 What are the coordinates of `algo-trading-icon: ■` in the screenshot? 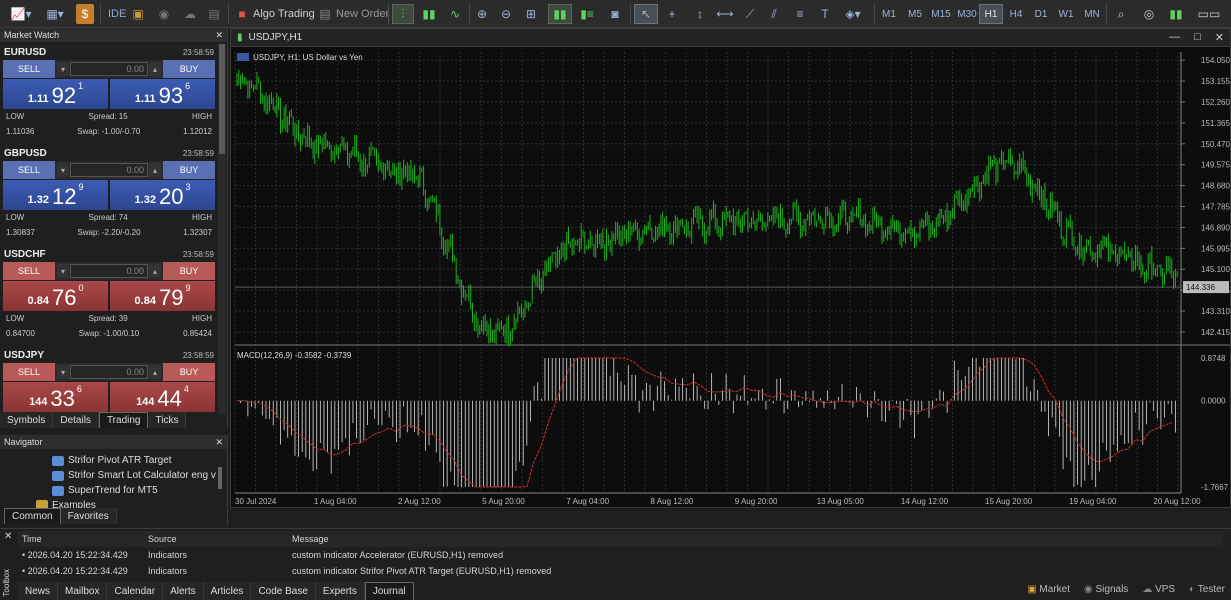 It's located at (242, 14).